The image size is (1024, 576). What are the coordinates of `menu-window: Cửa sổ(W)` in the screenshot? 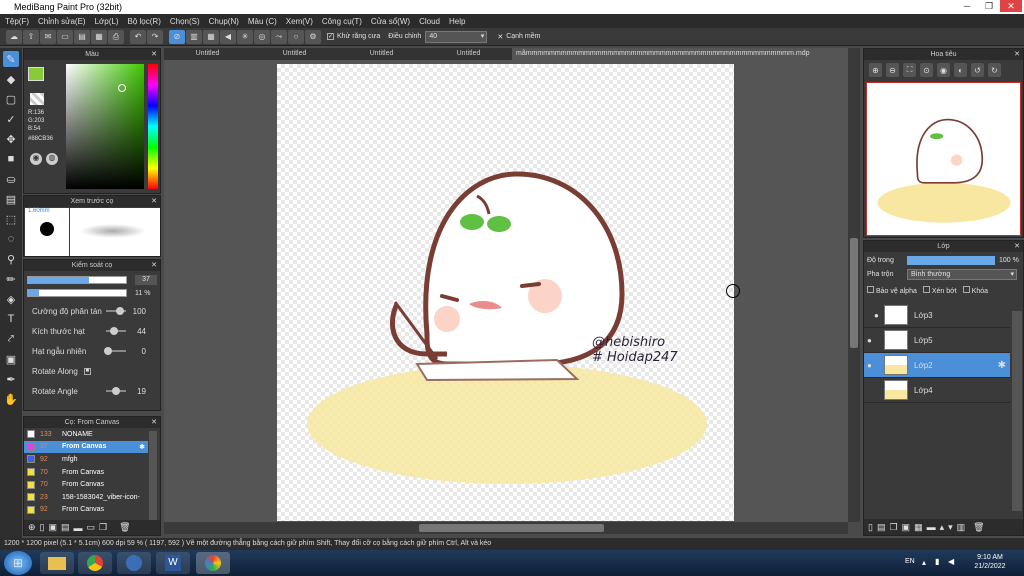 It's located at (390, 21).